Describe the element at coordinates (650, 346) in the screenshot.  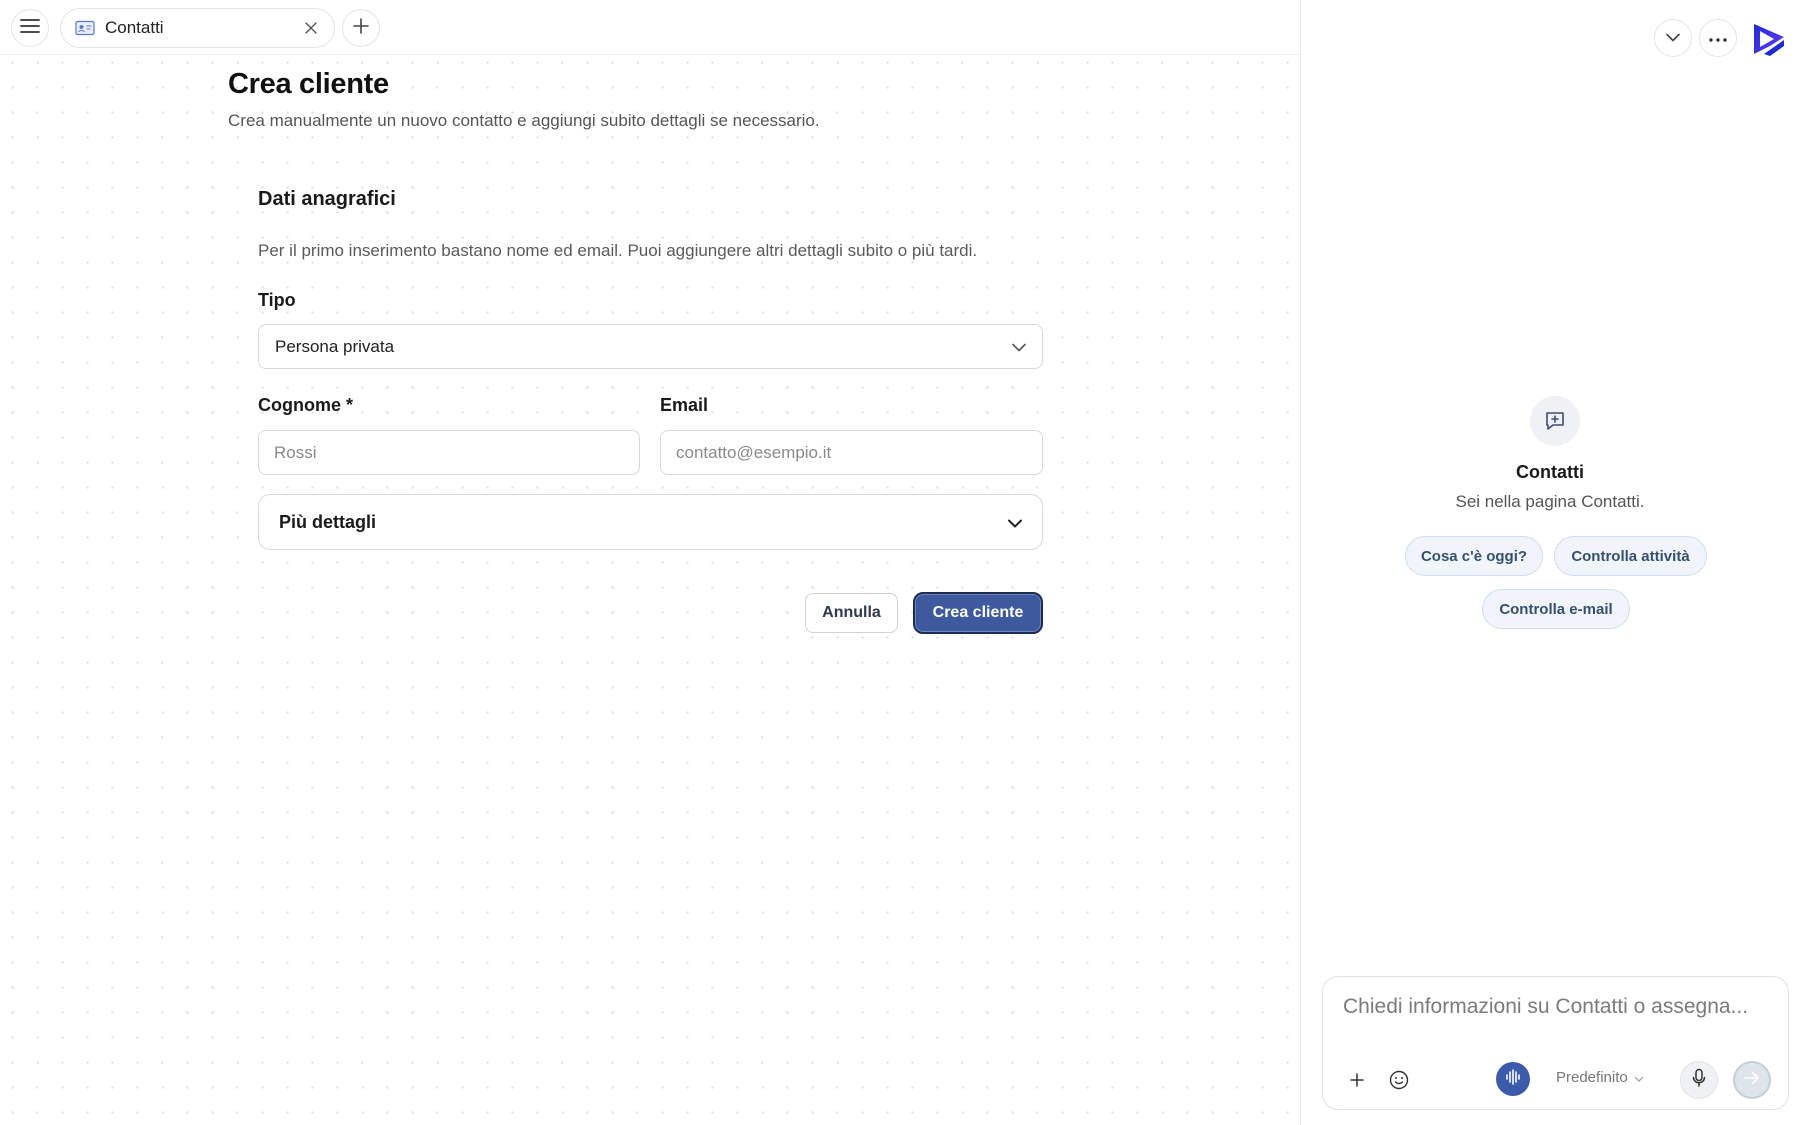
I see `type-select: Persona privata` at that location.